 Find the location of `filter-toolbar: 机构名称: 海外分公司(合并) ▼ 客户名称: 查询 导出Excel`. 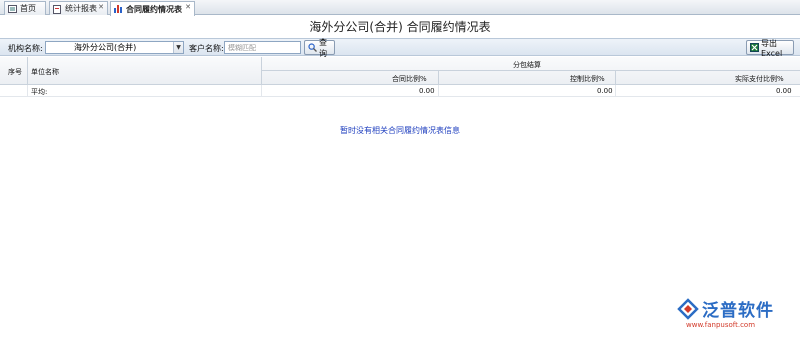

filter-toolbar: 机构名称: 海外分公司(合并) ▼ 客户名称: 查询 导出Excel is located at coordinates (400, 48).